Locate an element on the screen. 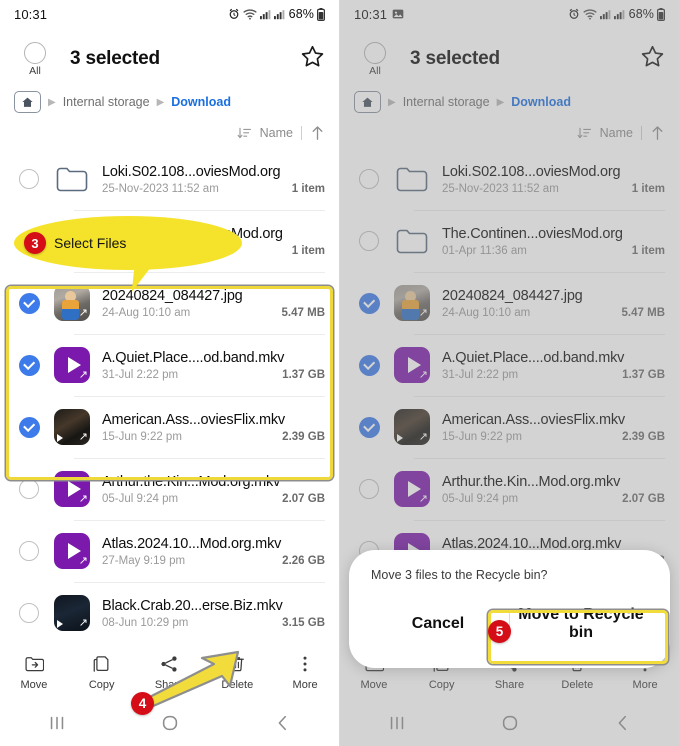 This screenshot has width=679, height=746. file-name: The.Continen...oviesMod.org is located at coordinates (532, 233).